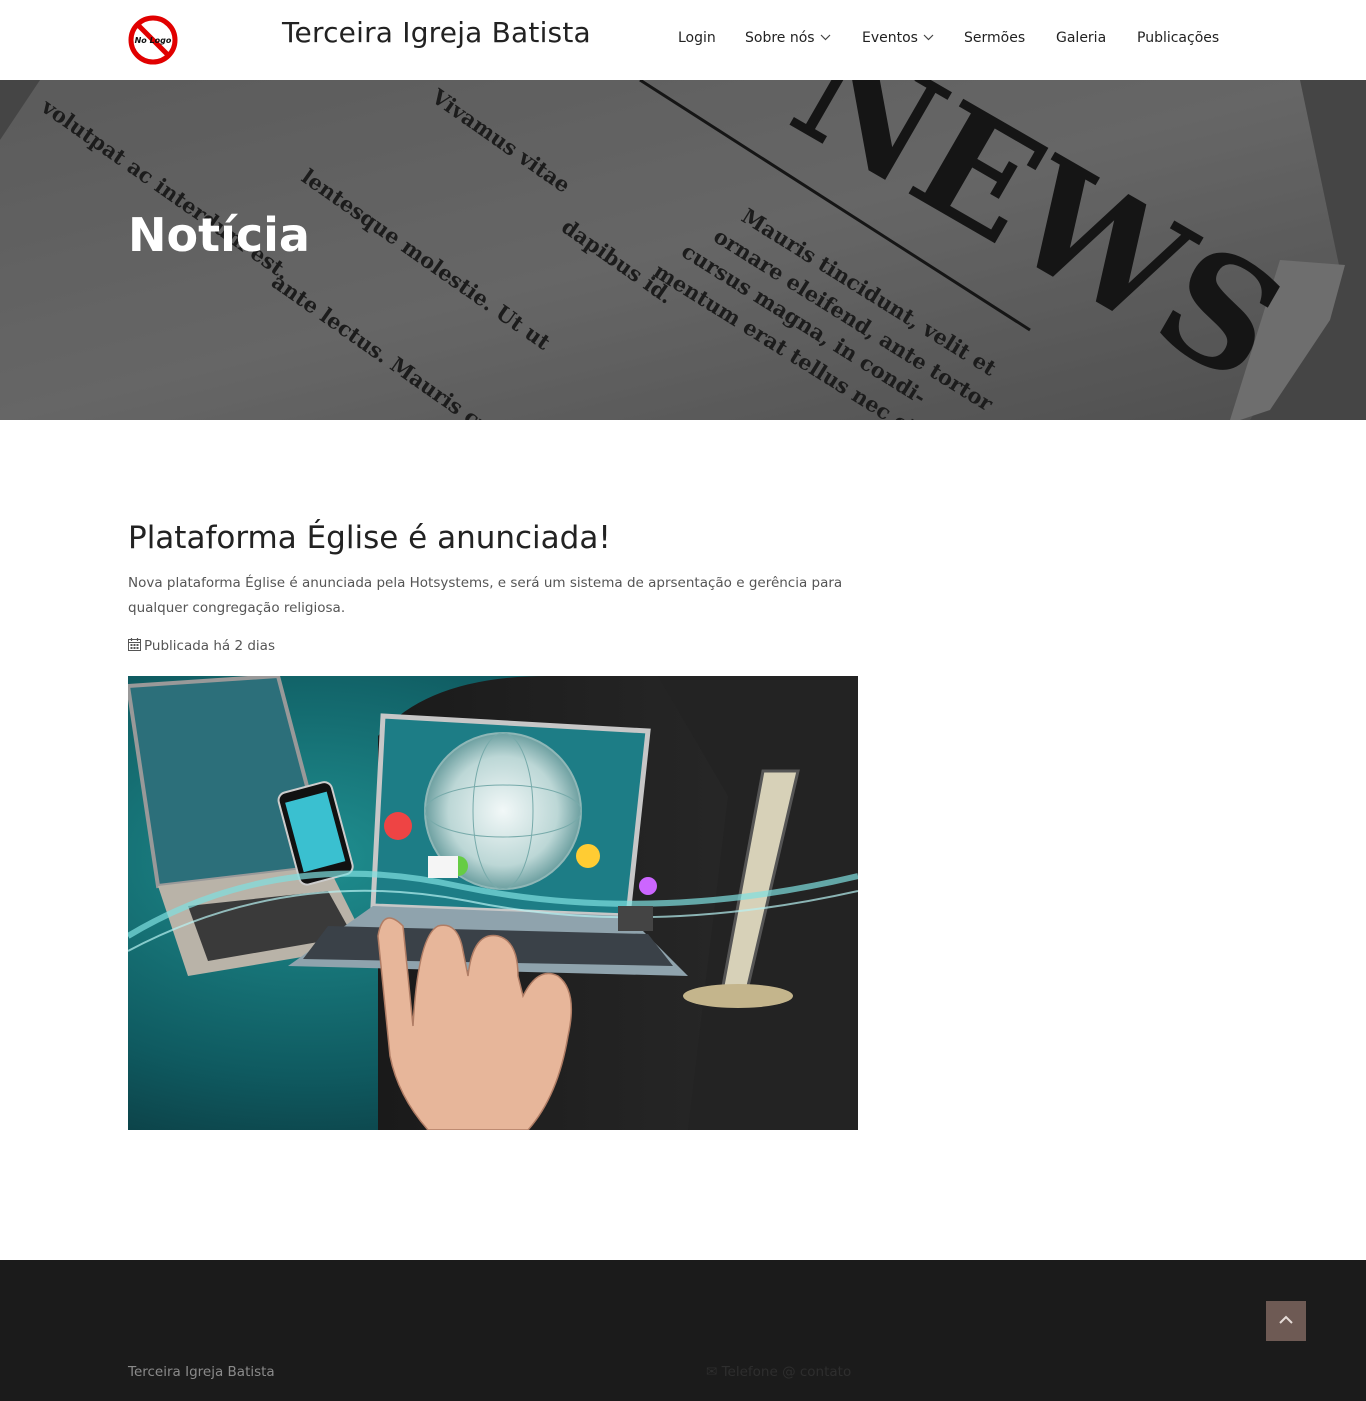 Image resolution: width=1366 pixels, height=1401 pixels. Describe the element at coordinates (201, 1372) in the screenshot. I see `footer-site-name: Terceira Igreja Batista` at that location.